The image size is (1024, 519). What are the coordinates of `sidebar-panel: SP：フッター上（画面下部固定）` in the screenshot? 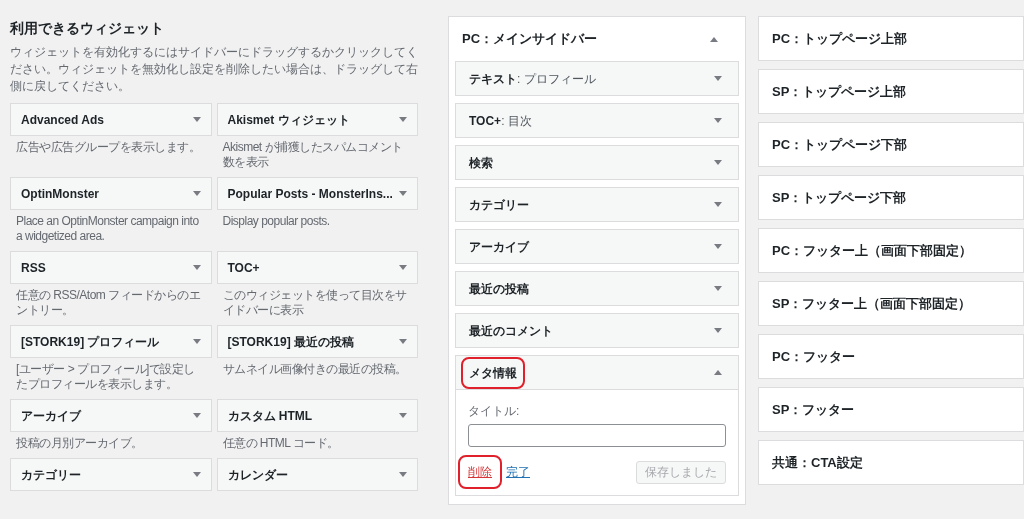 It's located at (891, 303).